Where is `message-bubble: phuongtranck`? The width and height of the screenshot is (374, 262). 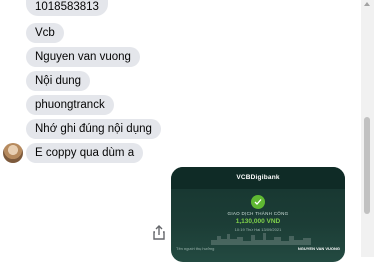 message-bubble: phuongtranck is located at coordinates (70, 105).